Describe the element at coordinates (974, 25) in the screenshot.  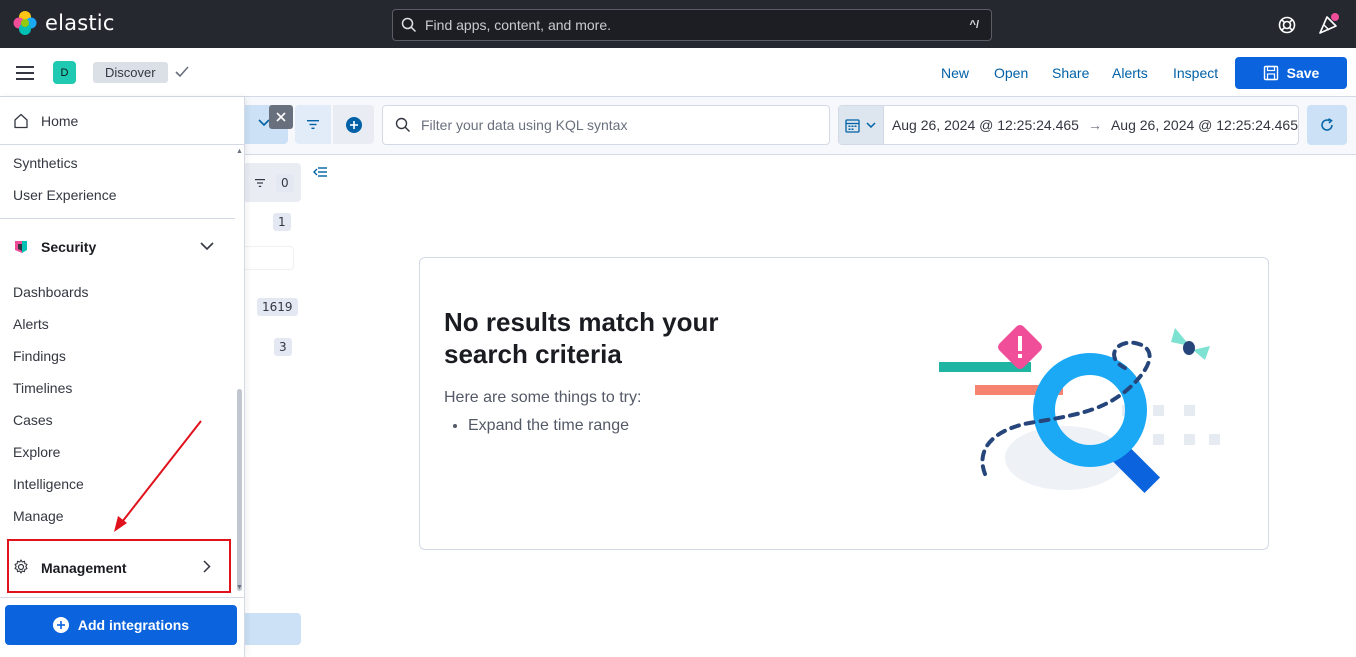
I see `search-shortcut: ^/` at that location.